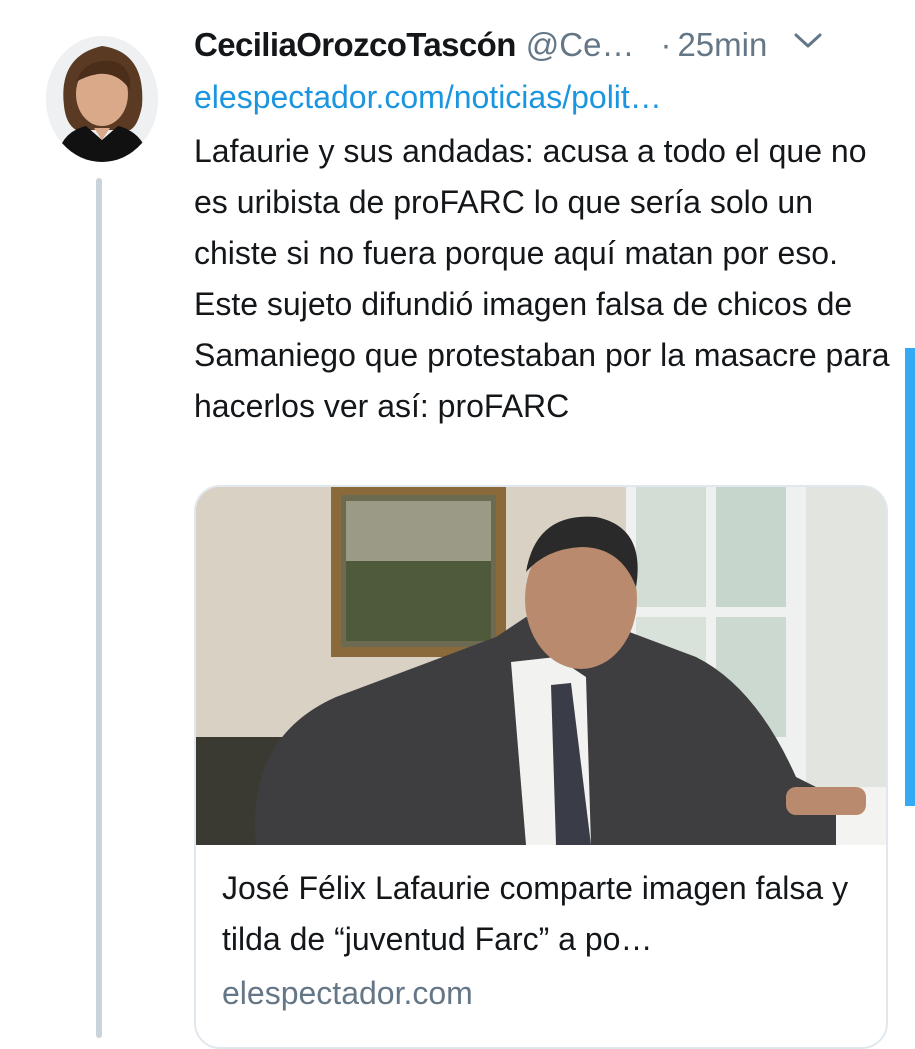  I want to click on chevron-down-icon, so click(808, 43).